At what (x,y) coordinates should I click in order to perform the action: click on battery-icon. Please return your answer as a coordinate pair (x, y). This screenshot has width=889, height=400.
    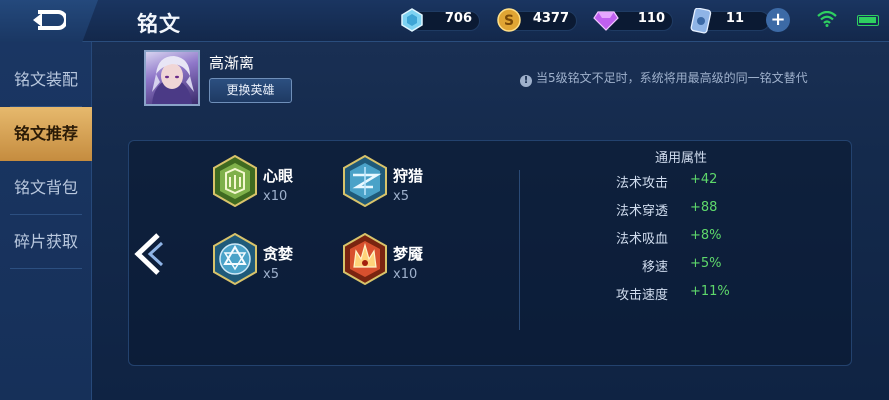
    Looking at the image, I should click on (868, 20).